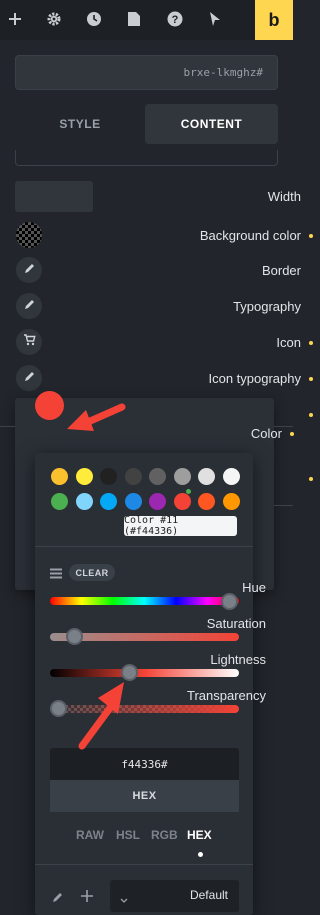 The height and width of the screenshot is (915, 320). I want to click on swatch-tooltip: Color #11 (#f44336), so click(180, 526).